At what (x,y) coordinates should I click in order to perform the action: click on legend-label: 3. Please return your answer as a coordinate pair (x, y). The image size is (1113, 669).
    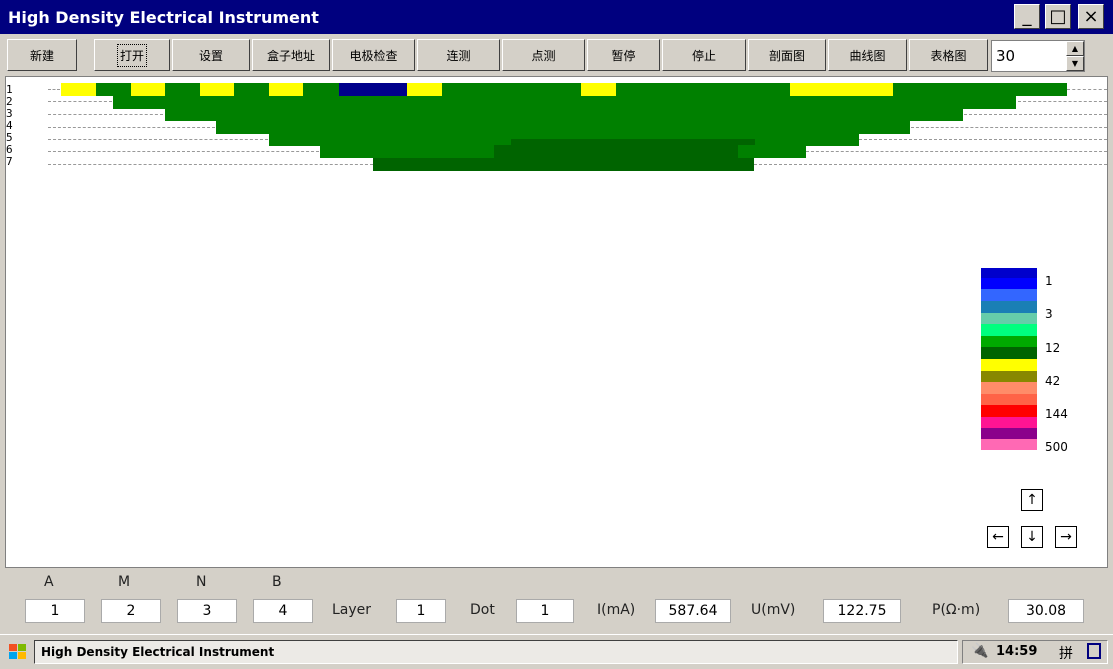
    Looking at the image, I should click on (1049, 314).